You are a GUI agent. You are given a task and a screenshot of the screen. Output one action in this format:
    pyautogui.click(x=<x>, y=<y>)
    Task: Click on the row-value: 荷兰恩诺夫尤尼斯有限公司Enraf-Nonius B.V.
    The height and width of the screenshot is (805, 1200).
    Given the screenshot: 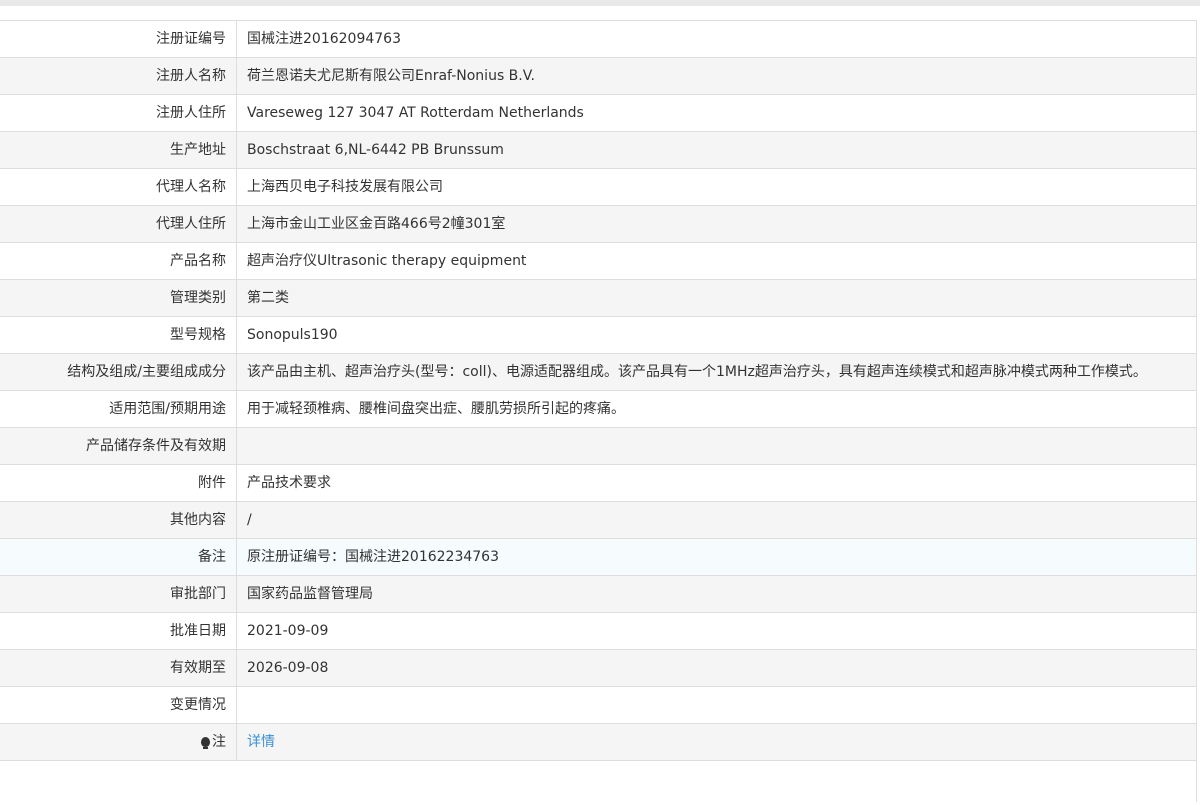 What is the action you would take?
    pyautogui.click(x=716, y=76)
    